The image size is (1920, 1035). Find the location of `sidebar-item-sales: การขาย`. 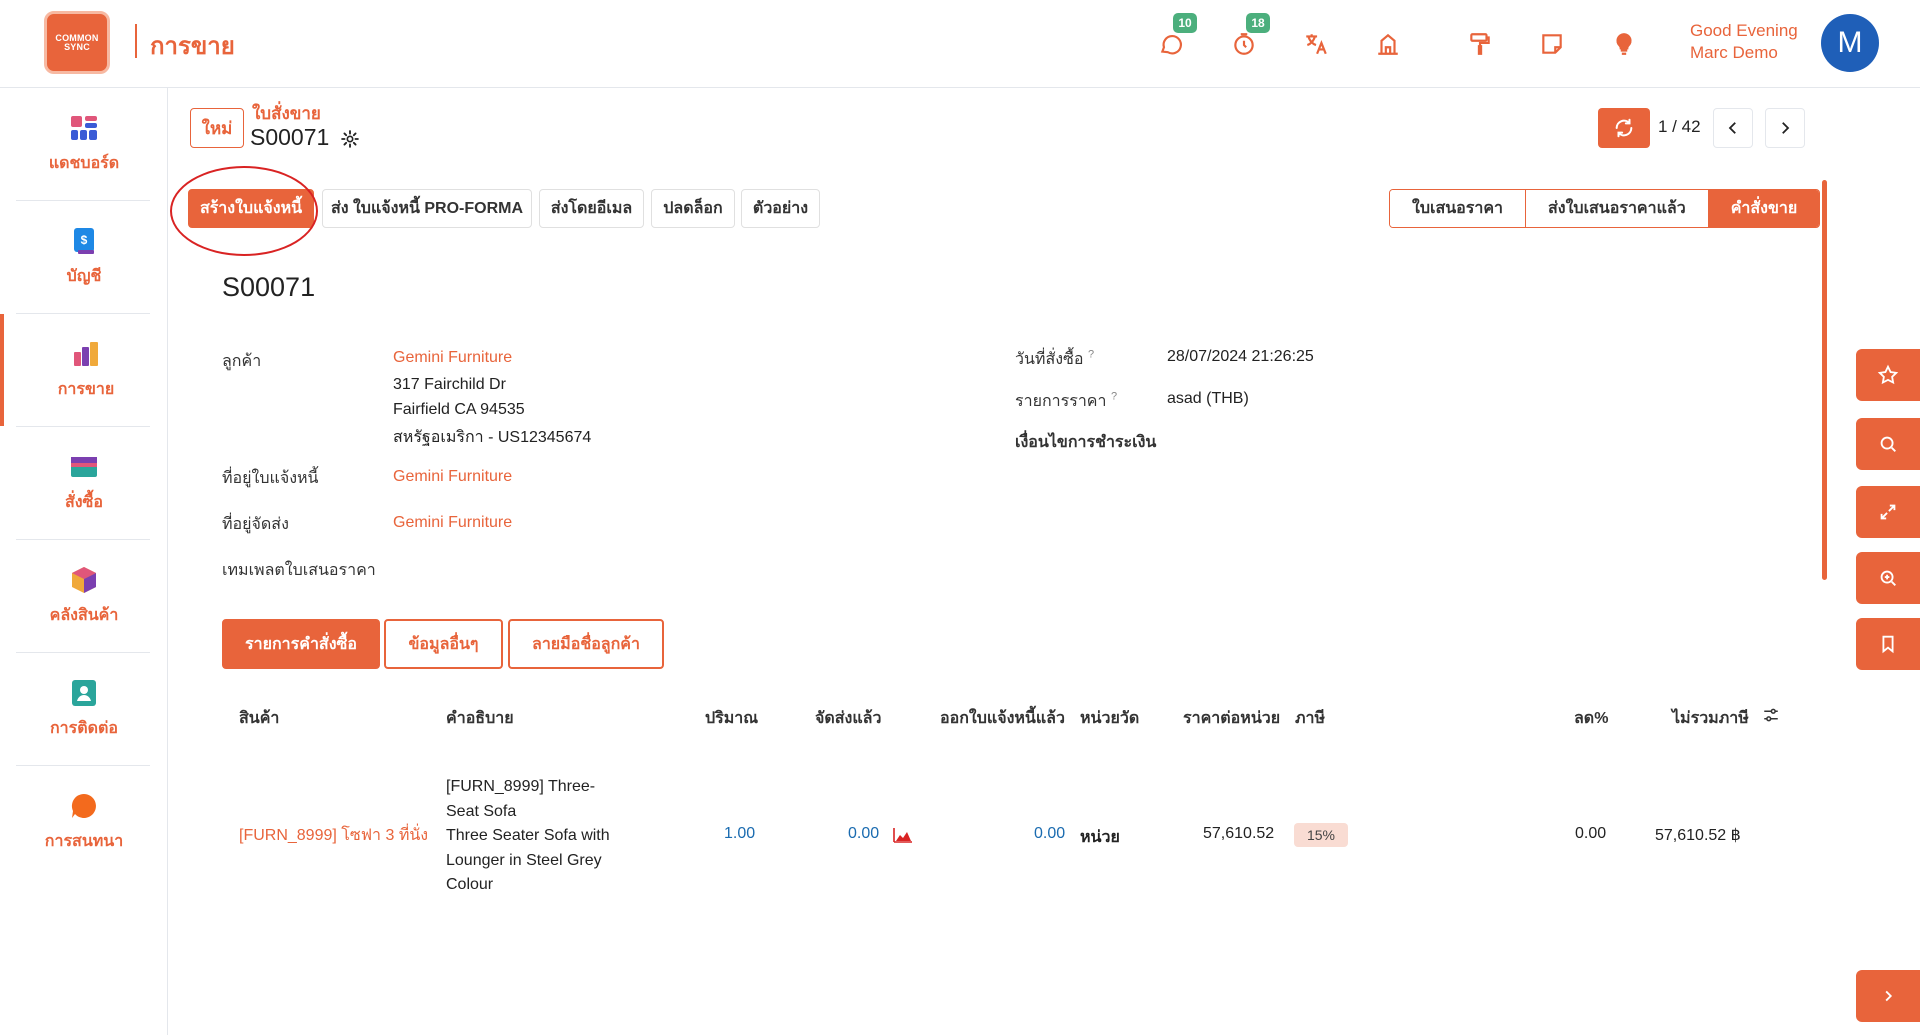

sidebar-item-sales: การขาย is located at coordinates (84, 370).